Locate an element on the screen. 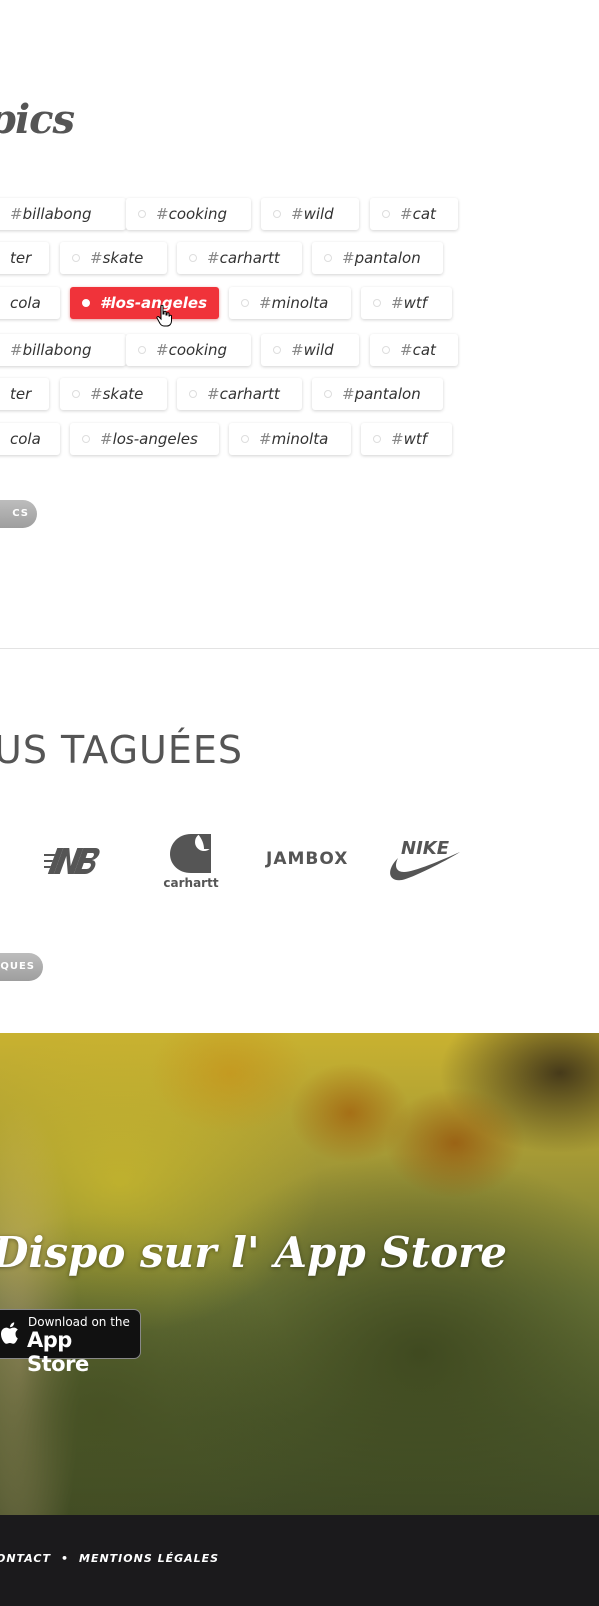 The image size is (599, 1606). footer-link-contact: ONTACT is located at coordinates (25, 1558).